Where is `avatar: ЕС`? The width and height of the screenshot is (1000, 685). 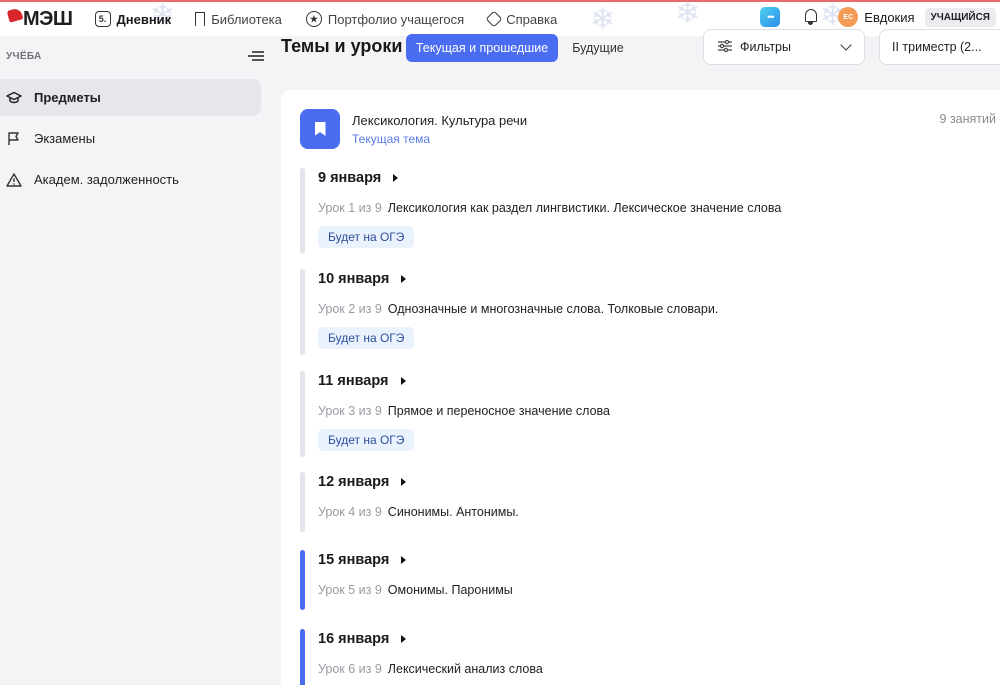
avatar: ЕС is located at coordinates (848, 17).